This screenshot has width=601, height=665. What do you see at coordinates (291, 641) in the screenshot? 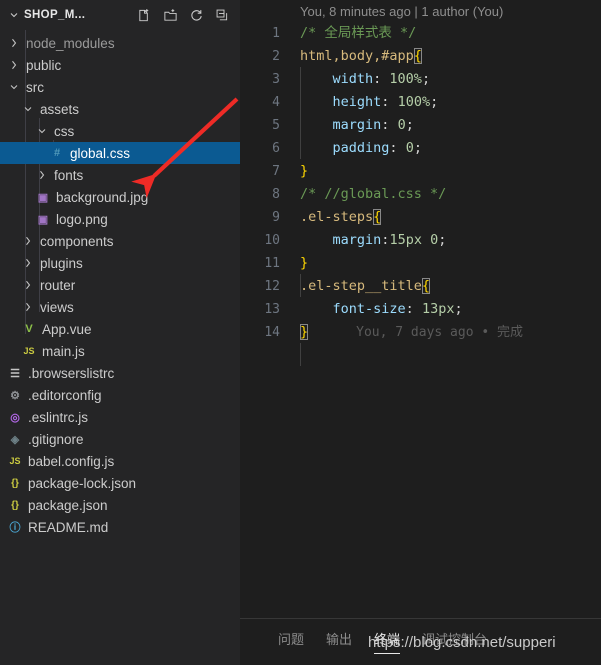
I see `panel-tab-0: 问题` at bounding box center [291, 641].